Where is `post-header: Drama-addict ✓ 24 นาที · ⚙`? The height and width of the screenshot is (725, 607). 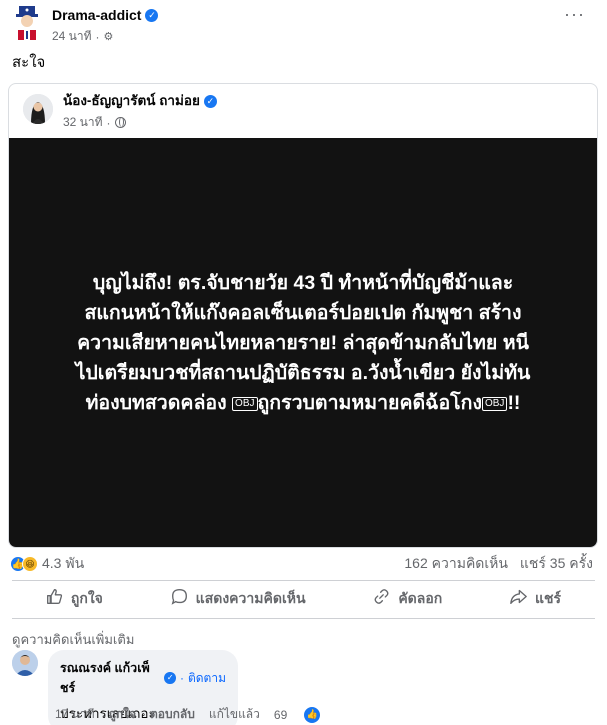
post-header: Drama-addict ✓ 24 นาที · ⚙ is located at coordinates (85, 26).